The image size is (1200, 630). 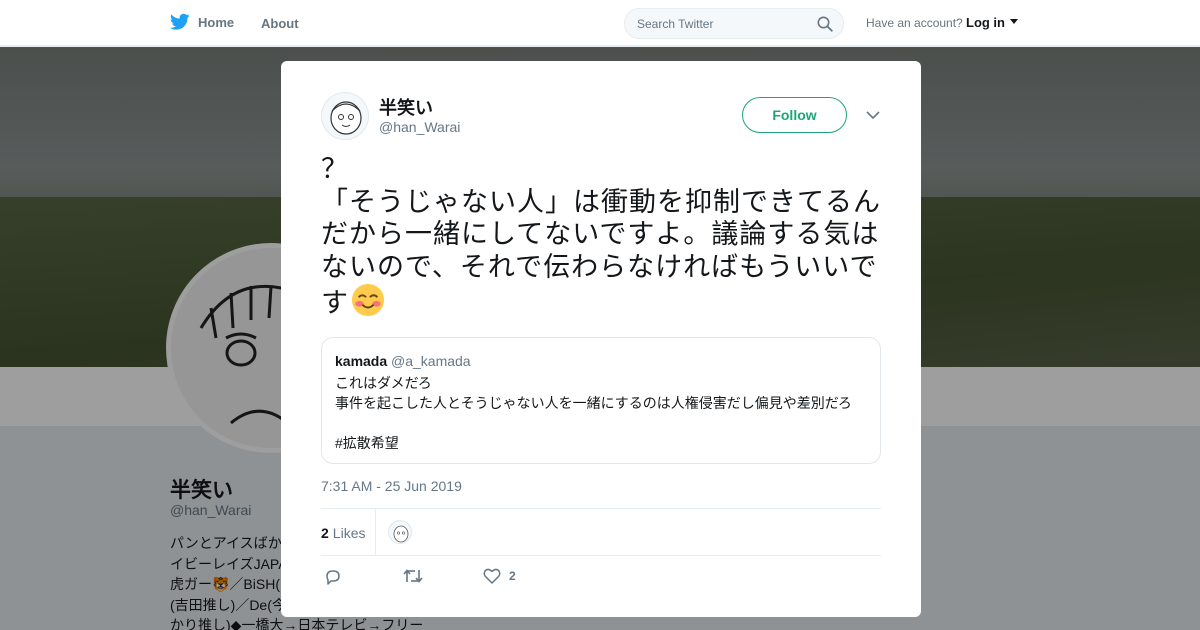 I want to click on nav-home-label: Home, so click(x=216, y=22).